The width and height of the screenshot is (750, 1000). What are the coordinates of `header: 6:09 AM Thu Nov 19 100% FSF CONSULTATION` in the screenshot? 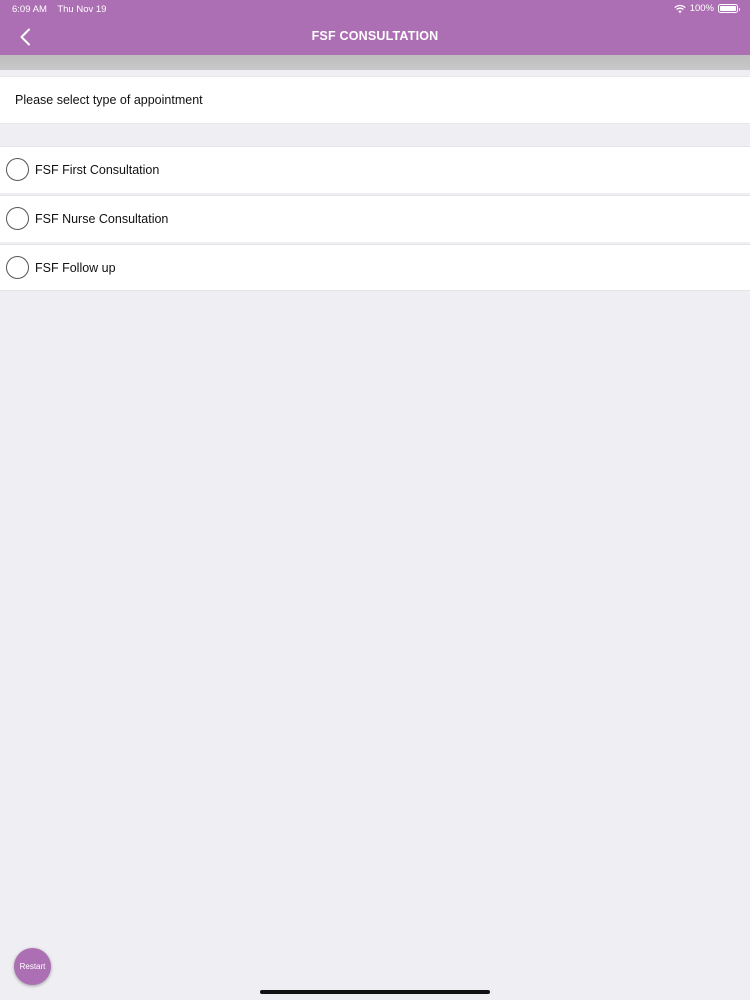 It's located at (375, 27).